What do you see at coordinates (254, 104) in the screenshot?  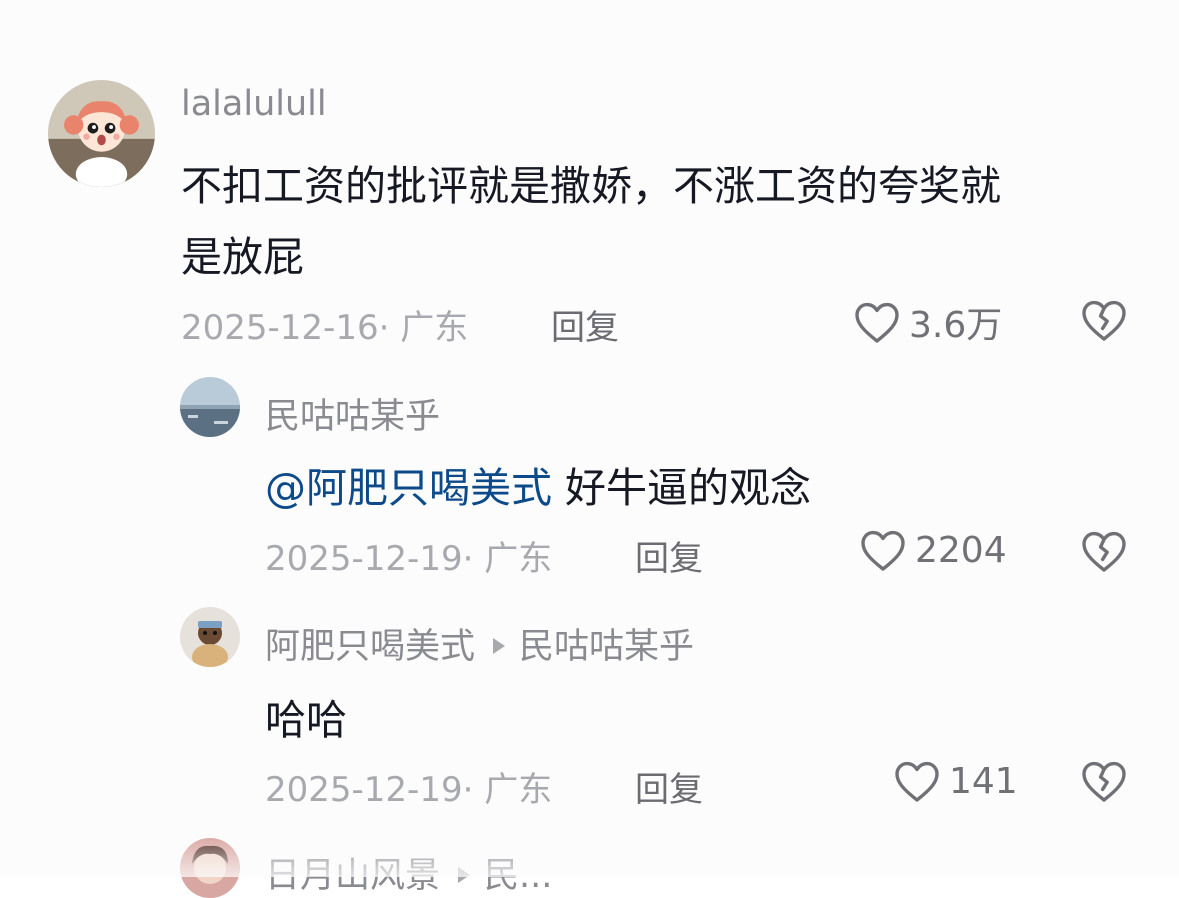 I see `comment-username: lalalulull` at bounding box center [254, 104].